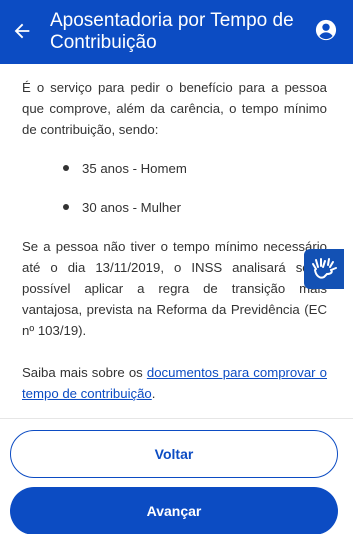 The width and height of the screenshot is (353, 534). I want to click on list-item: 35 anos - Homem, so click(193, 168).